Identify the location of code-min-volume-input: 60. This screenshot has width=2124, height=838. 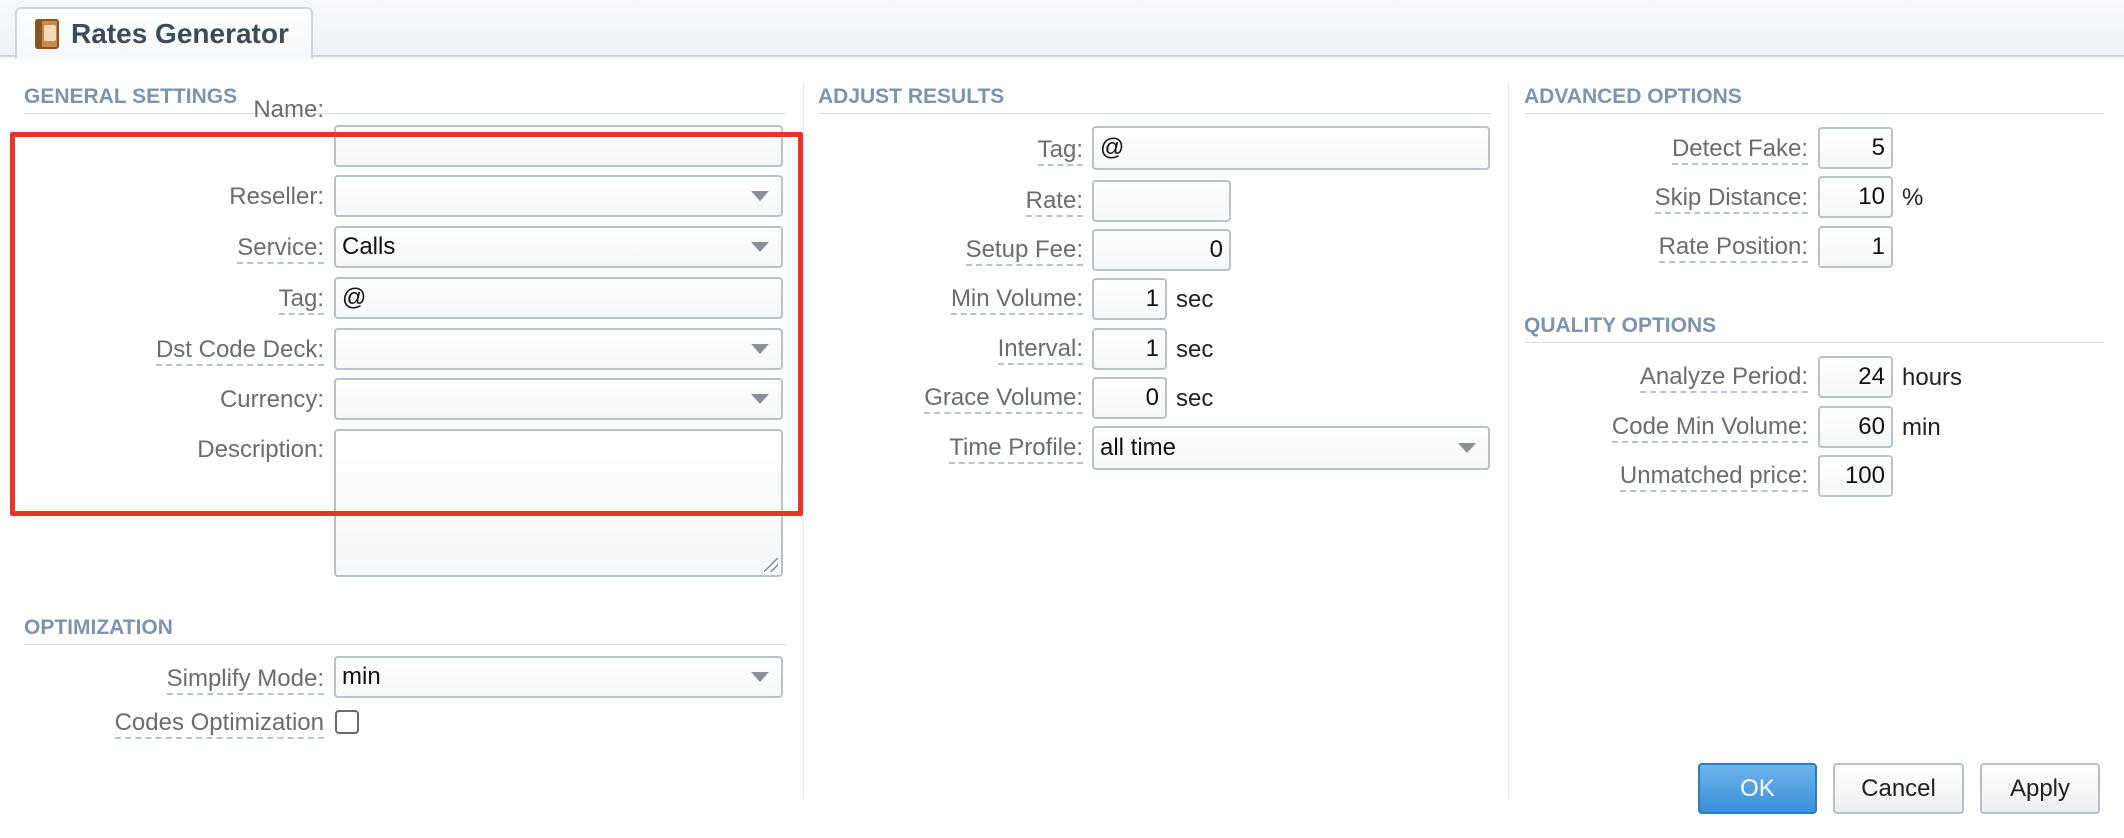
(1855, 427).